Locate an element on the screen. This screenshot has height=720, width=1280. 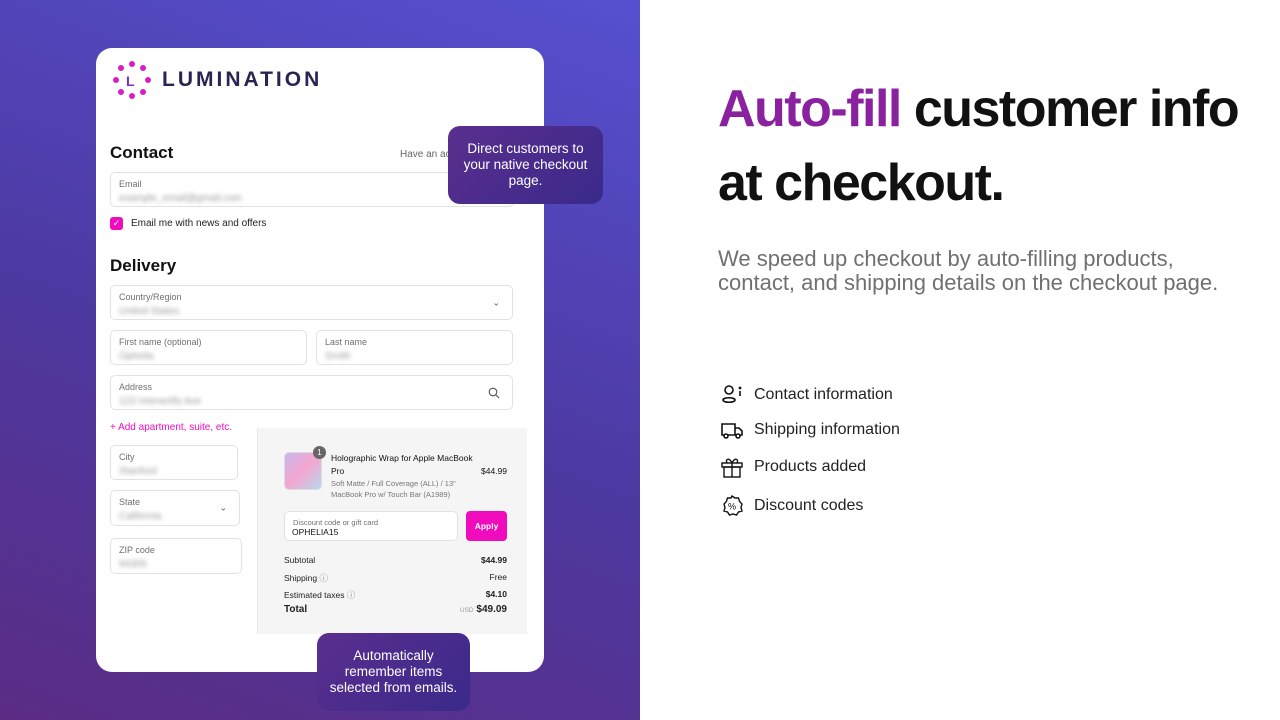
state-select: State California ⌄ is located at coordinates (175, 508).